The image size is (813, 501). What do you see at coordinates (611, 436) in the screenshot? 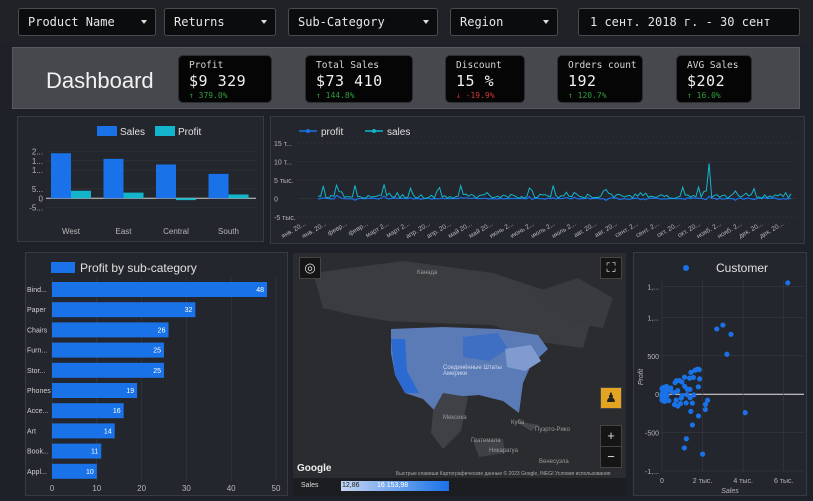
I see `zoom-in-button: +` at bounding box center [611, 436].